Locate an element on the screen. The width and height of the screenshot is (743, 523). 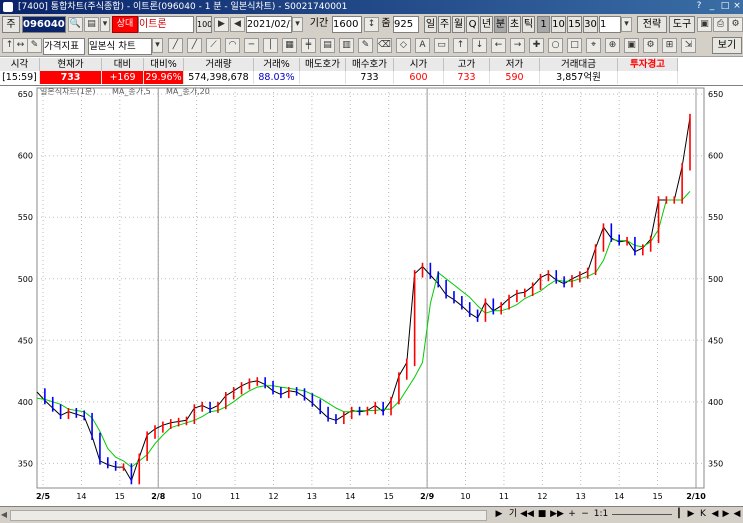
quarter-button: Q is located at coordinates (472, 24).